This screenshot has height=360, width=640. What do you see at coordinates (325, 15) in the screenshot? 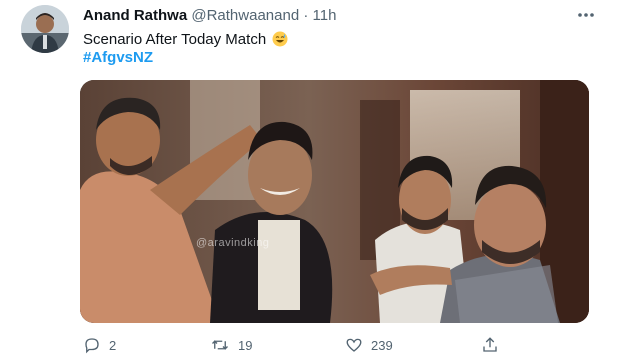
I see `tweet-time: 11h` at bounding box center [325, 15].